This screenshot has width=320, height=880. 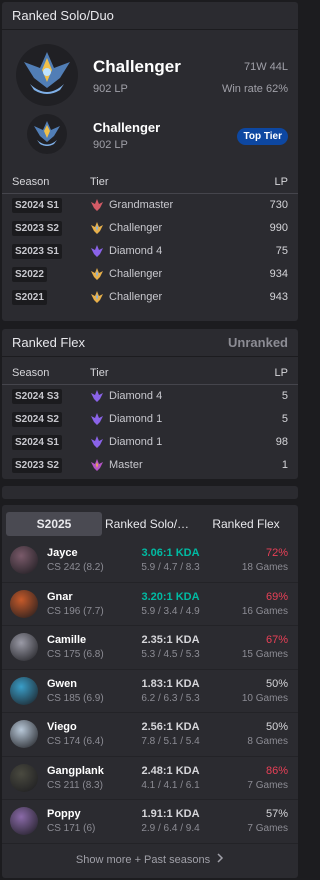 I want to click on challenger-emblem-icon, so click(x=47, y=75).